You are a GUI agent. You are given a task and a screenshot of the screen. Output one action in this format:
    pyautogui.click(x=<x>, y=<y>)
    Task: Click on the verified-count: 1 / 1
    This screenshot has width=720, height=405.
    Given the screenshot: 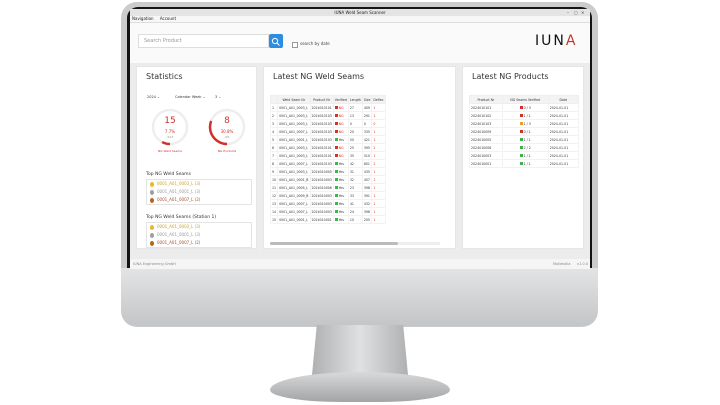 What is the action you would take?
    pyautogui.click(x=527, y=163)
    